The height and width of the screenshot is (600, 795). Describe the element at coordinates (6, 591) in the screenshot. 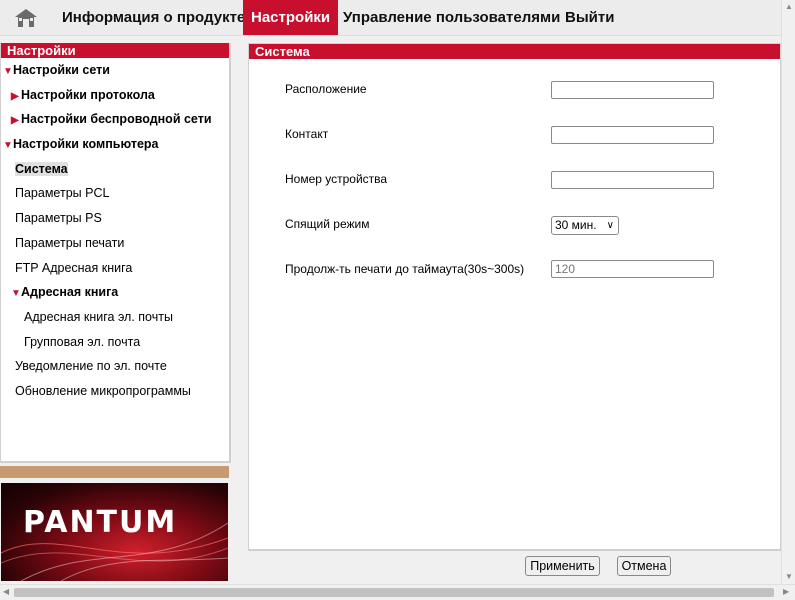

I see `scroll-left-icon: ◀` at that location.